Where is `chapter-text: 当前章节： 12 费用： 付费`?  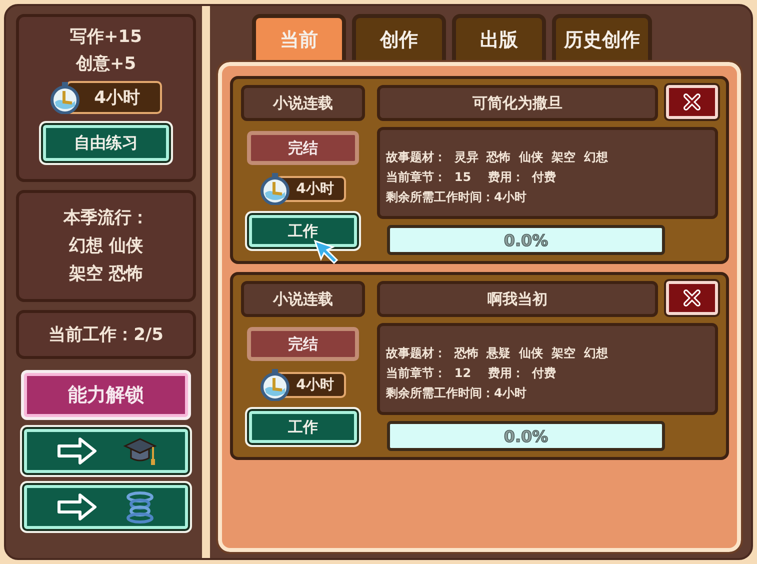 chapter-text: 当前章节： 12 费用： 付费 is located at coordinates (472, 373).